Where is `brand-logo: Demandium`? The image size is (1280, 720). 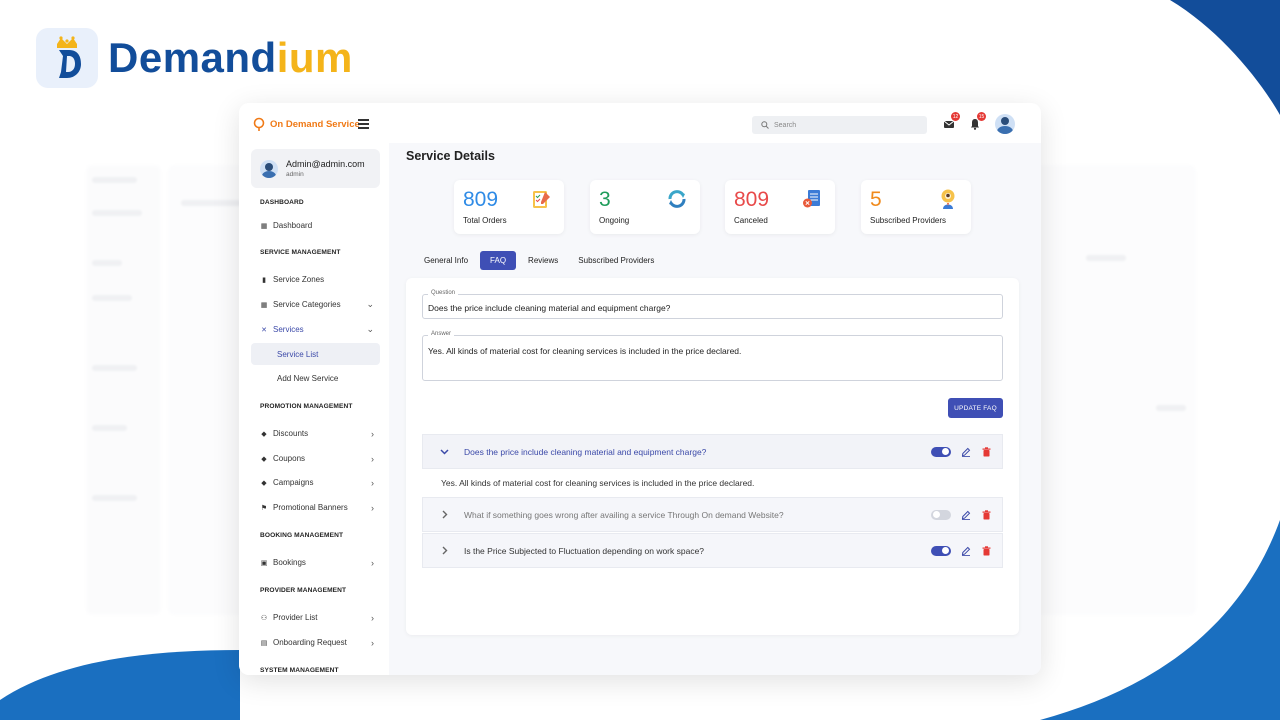 brand-logo: Demandium is located at coordinates (194, 58).